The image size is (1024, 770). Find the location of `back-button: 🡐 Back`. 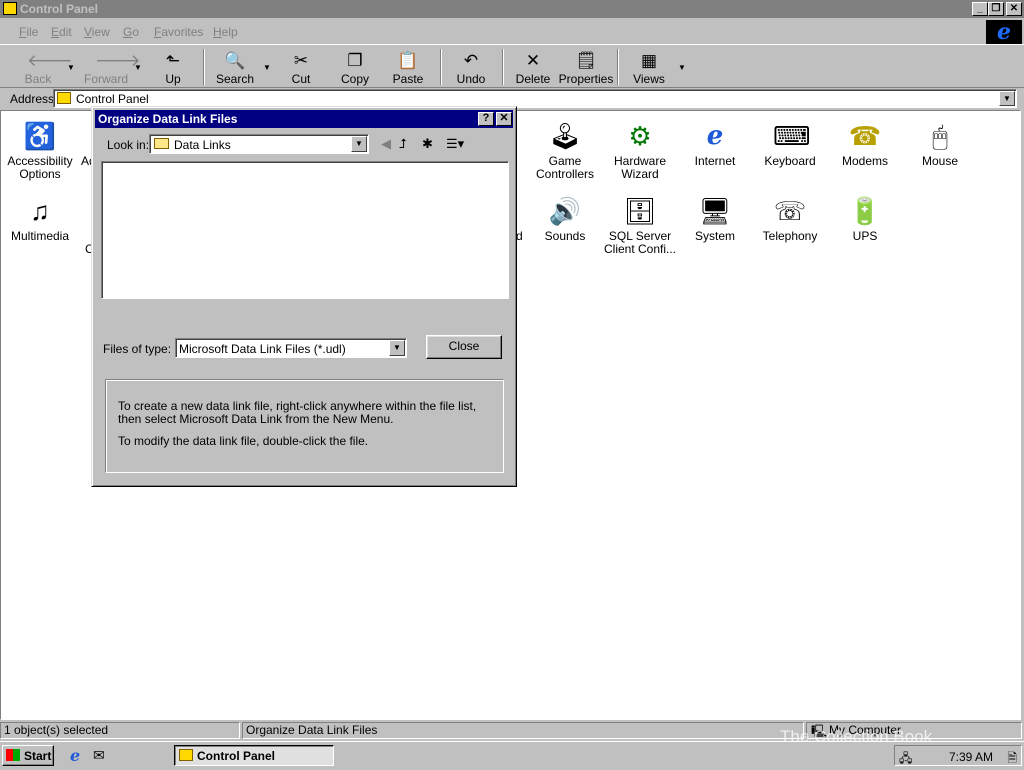

back-button: 🡐 Back is located at coordinates (41, 67).